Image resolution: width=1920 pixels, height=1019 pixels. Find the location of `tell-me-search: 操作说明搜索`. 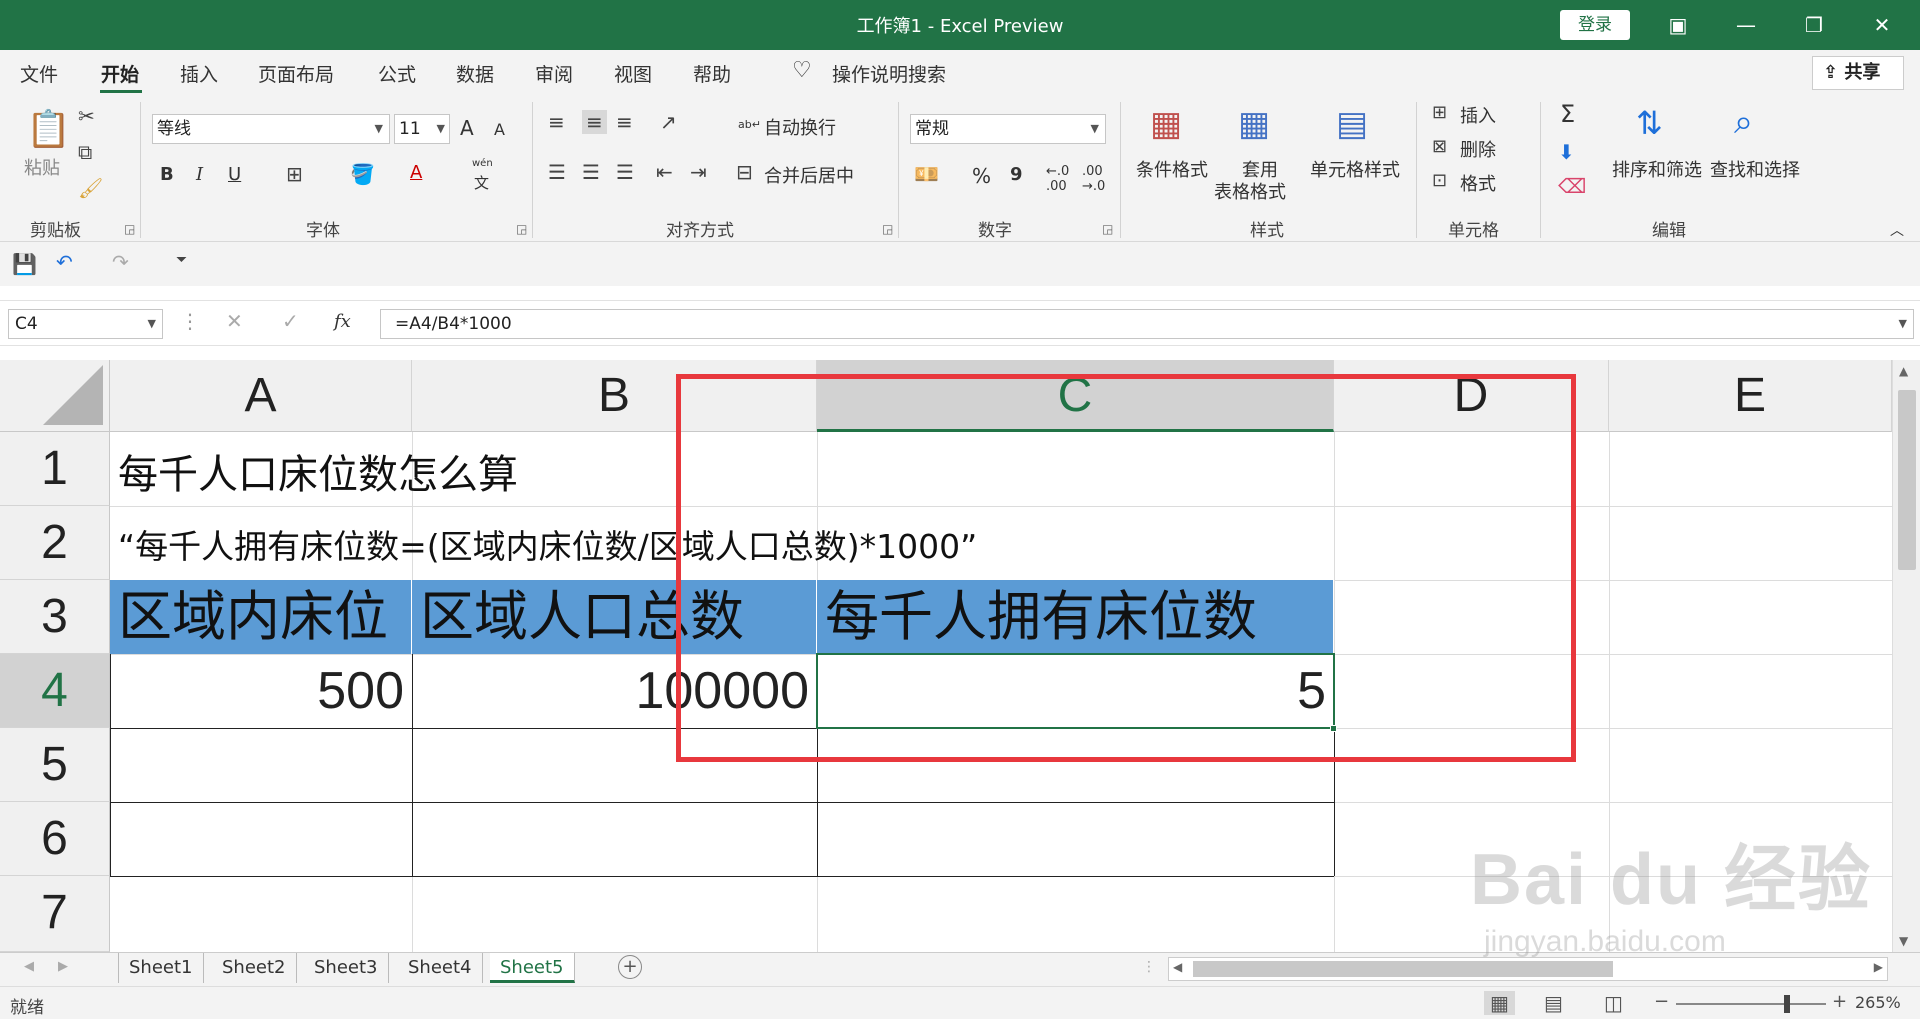

tell-me-search: 操作说明搜索 is located at coordinates (889, 73).